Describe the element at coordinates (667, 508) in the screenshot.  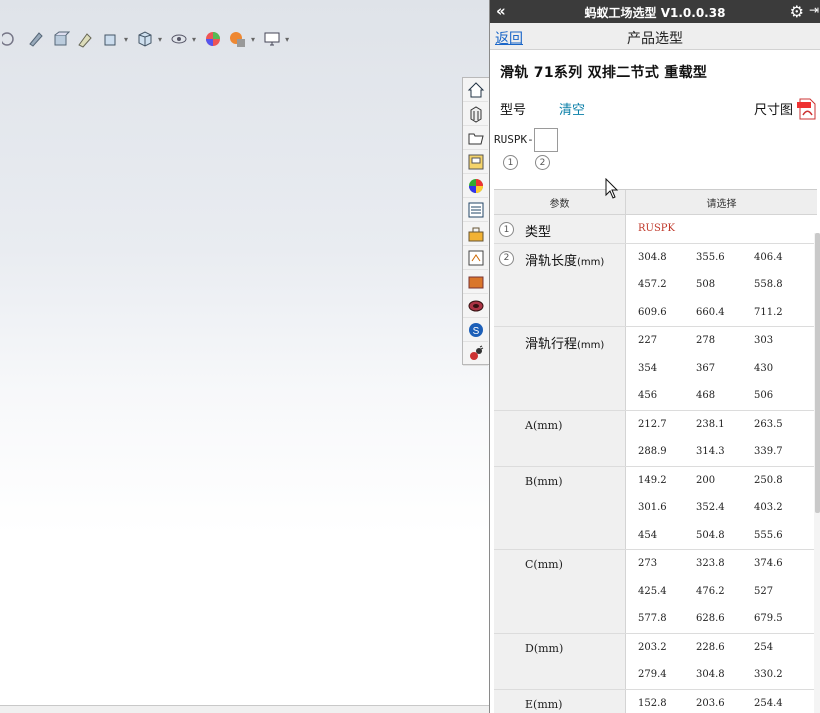
I see `value-option: 301.6` at that location.